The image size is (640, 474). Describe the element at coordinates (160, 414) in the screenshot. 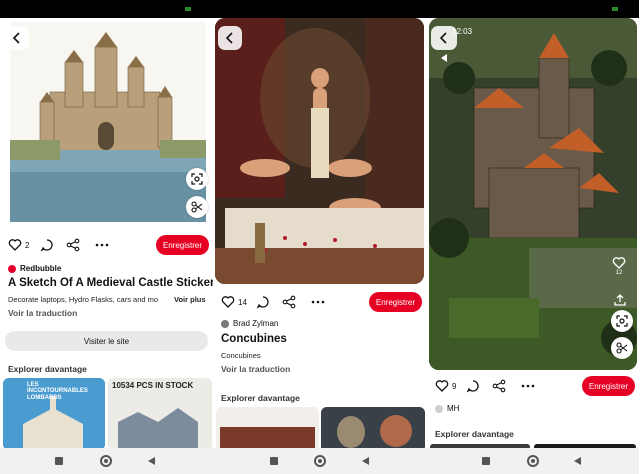

I see `related-pin-2: 10534 PCS IN STOCK` at that location.